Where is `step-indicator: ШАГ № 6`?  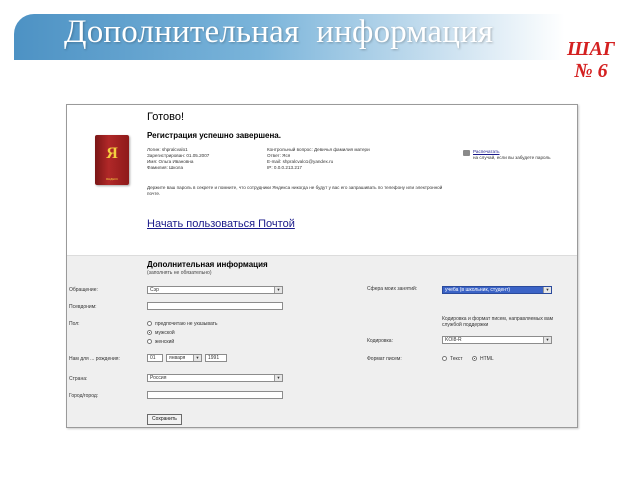 step-indicator: ШАГ № 6 is located at coordinates (591, 60).